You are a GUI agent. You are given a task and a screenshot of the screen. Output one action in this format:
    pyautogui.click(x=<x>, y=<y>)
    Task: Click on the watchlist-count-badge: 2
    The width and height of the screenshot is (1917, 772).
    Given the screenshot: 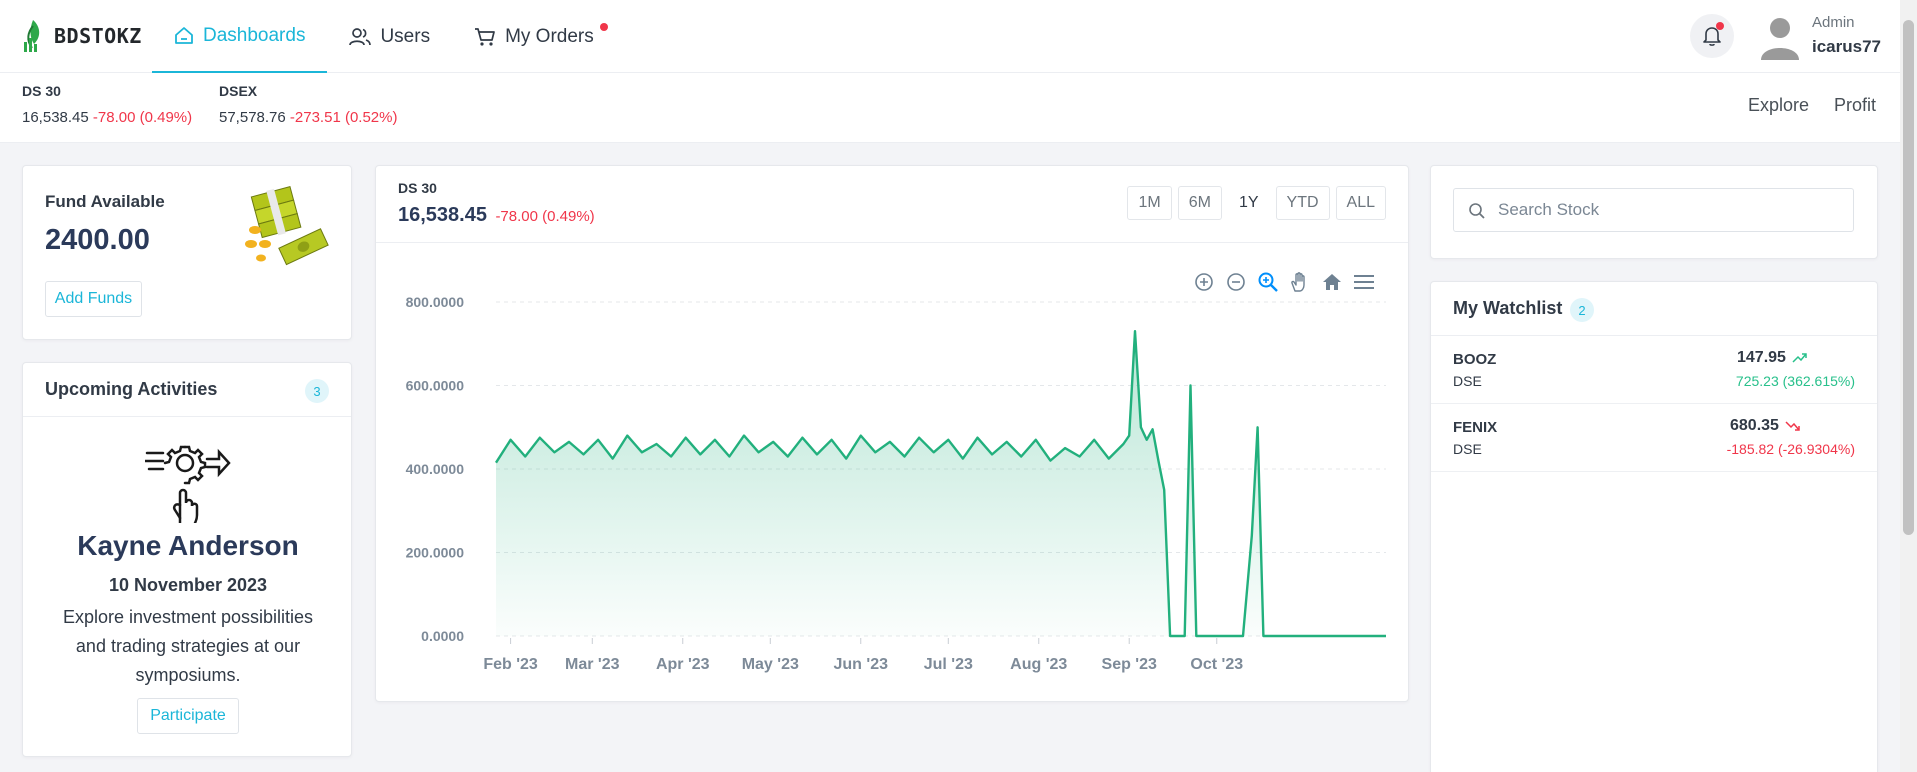 What is the action you would take?
    pyautogui.click(x=1582, y=310)
    